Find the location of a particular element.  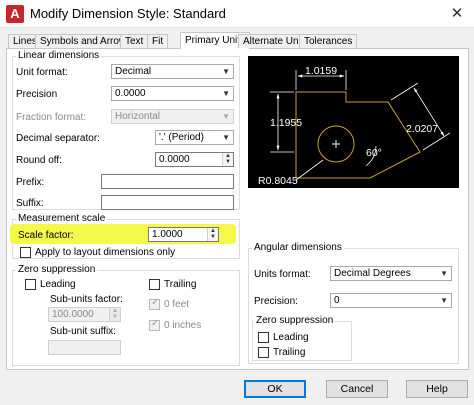

precision-label: Precision is located at coordinates (37, 94).